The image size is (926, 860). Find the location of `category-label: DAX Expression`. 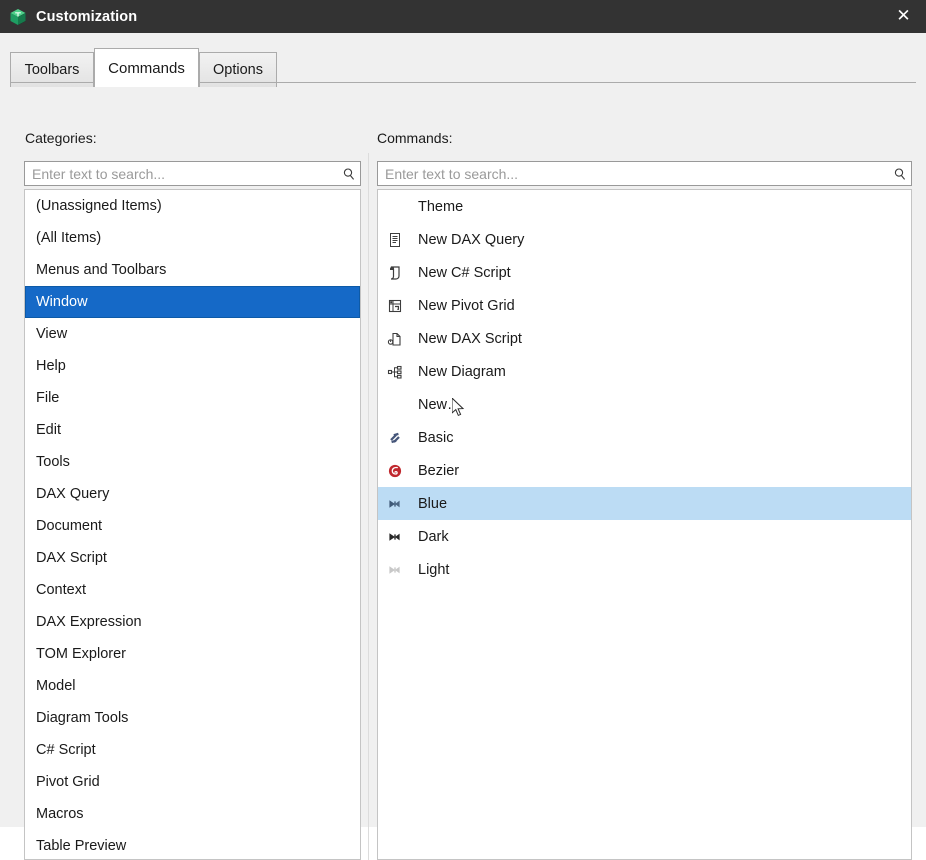

category-label: DAX Expression is located at coordinates (89, 622).